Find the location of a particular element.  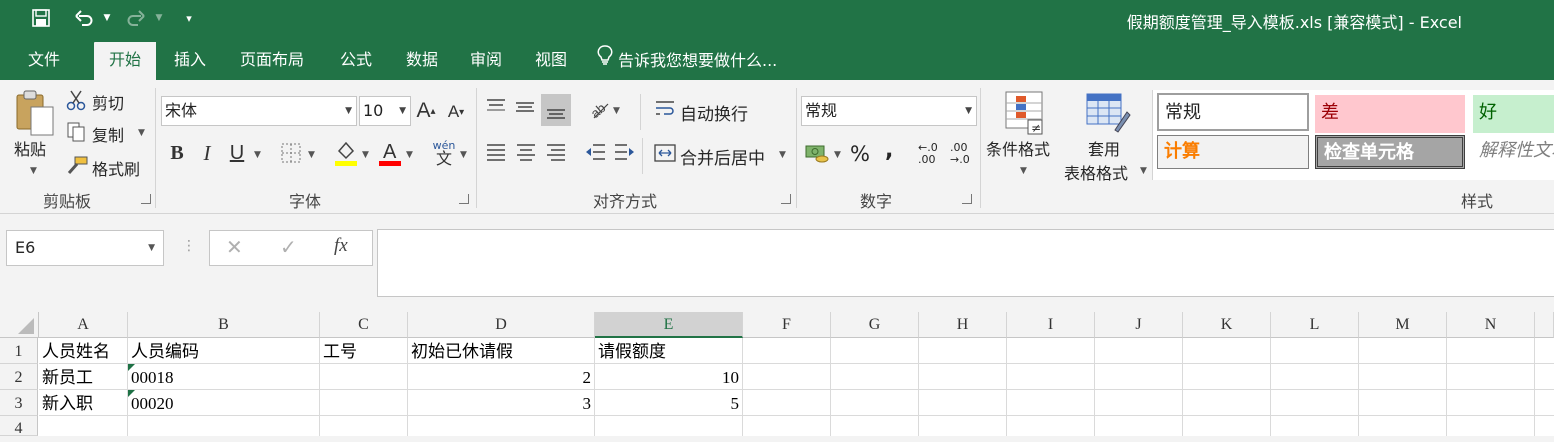

align-center-icon is located at coordinates (526, 152).